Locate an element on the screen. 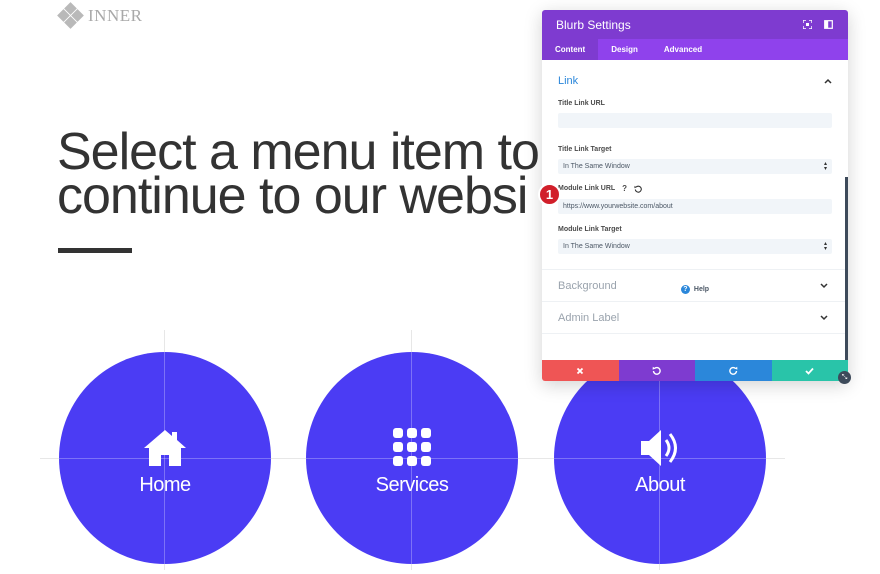 The height and width of the screenshot is (574, 880). help-link: ? Help is located at coordinates (695, 289).